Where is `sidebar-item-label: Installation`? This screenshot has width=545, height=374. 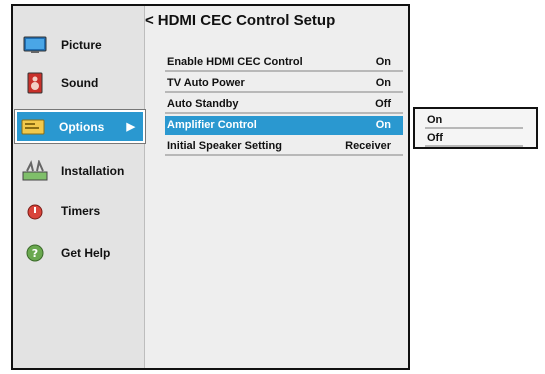
sidebar-item-label: Installation is located at coordinates (93, 171).